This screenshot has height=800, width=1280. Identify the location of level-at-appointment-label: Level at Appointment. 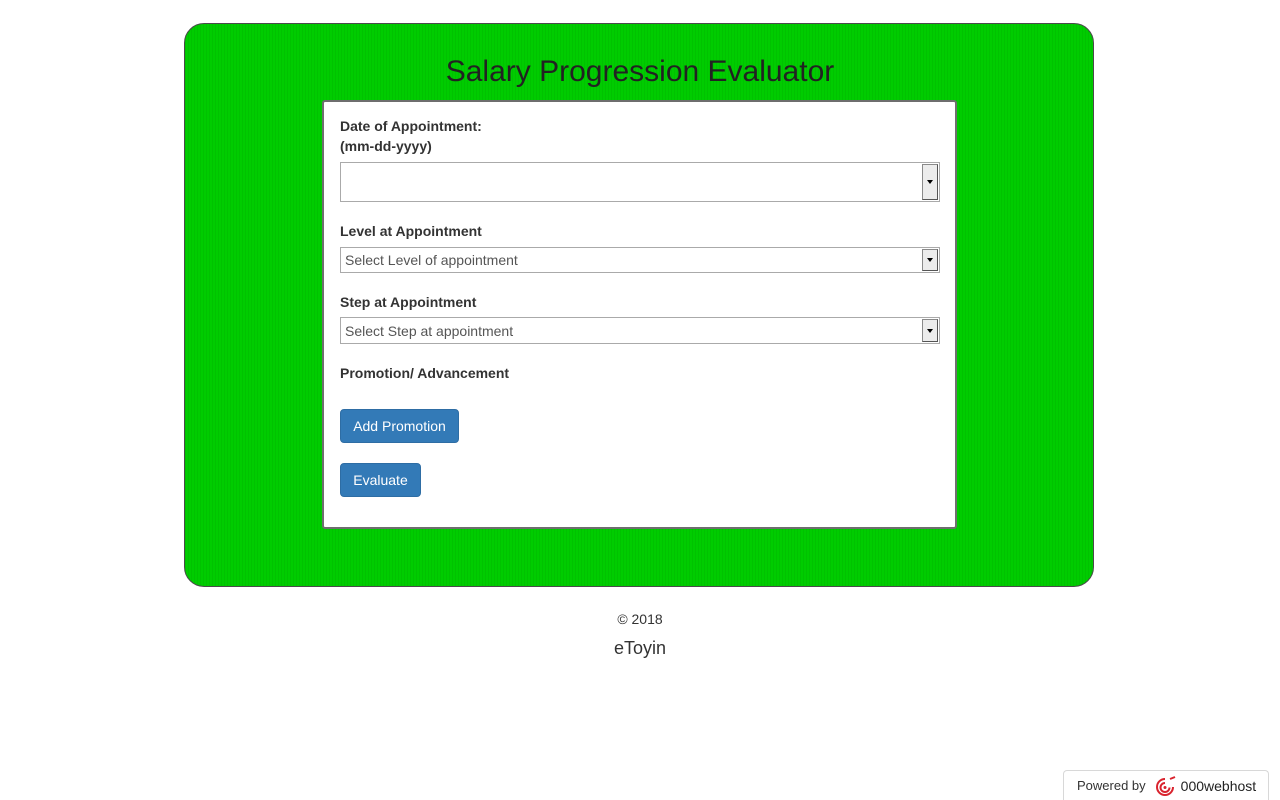
(411, 231).